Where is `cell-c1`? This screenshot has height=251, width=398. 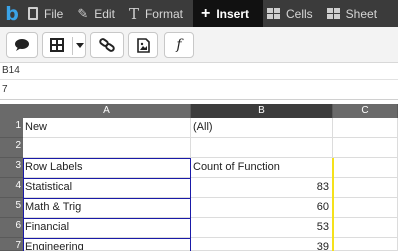
cell-c1 is located at coordinates (365, 128).